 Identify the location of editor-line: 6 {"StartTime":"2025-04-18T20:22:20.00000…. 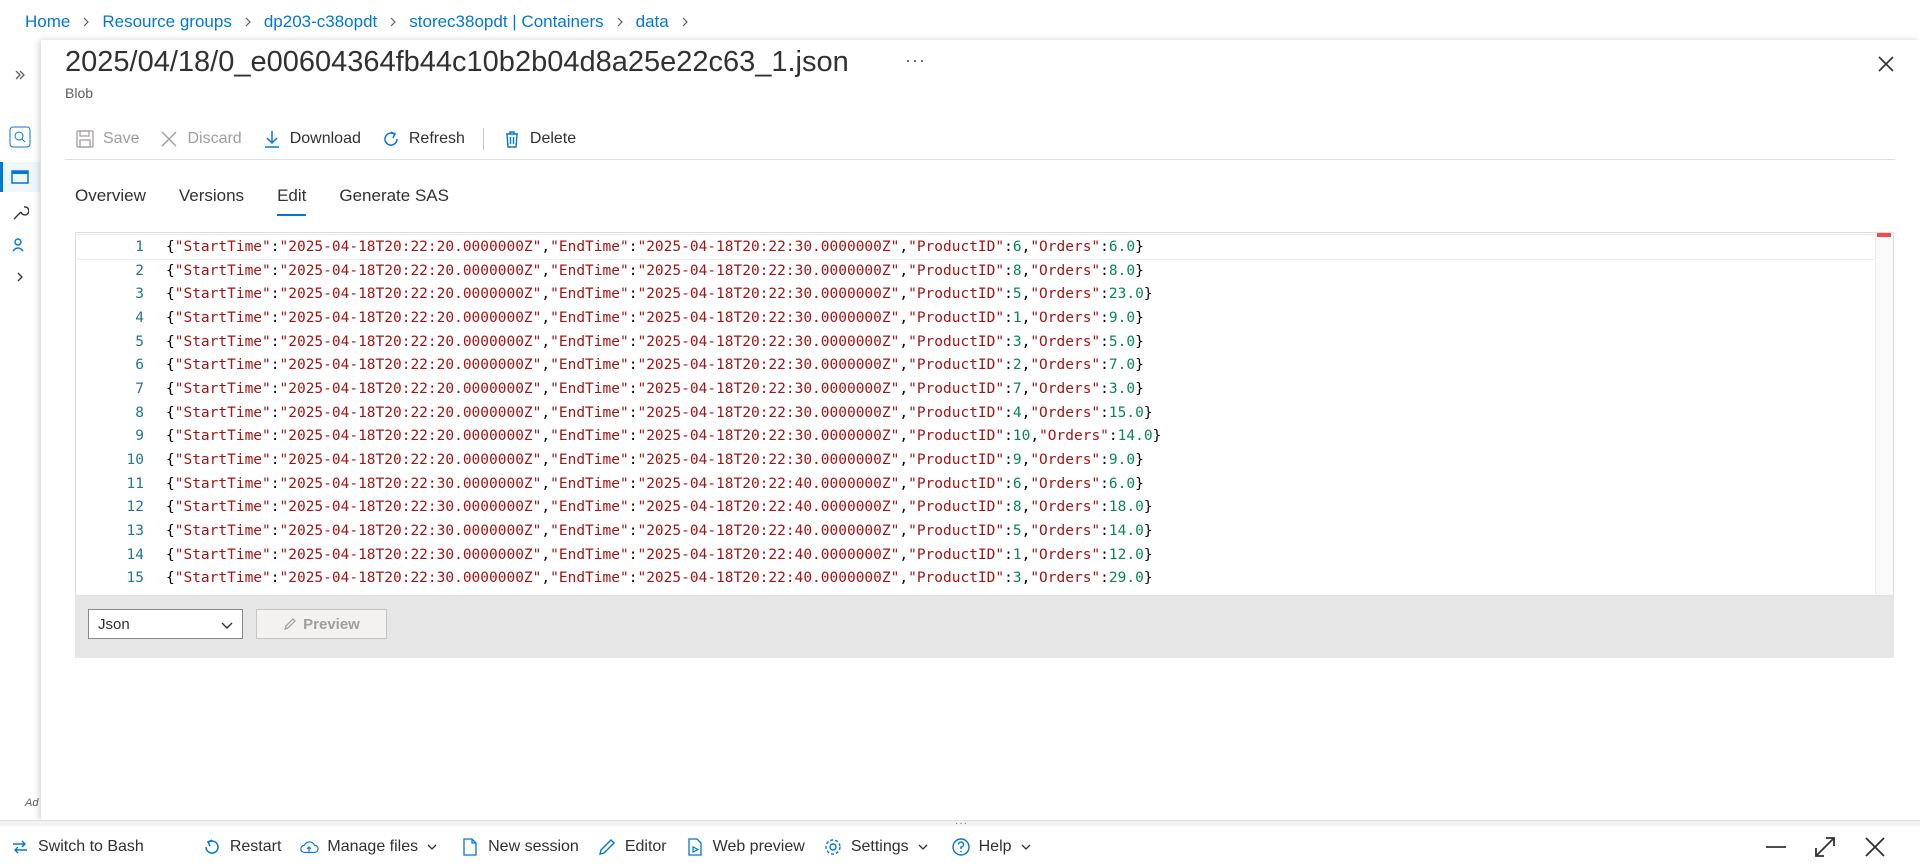
(984, 365).